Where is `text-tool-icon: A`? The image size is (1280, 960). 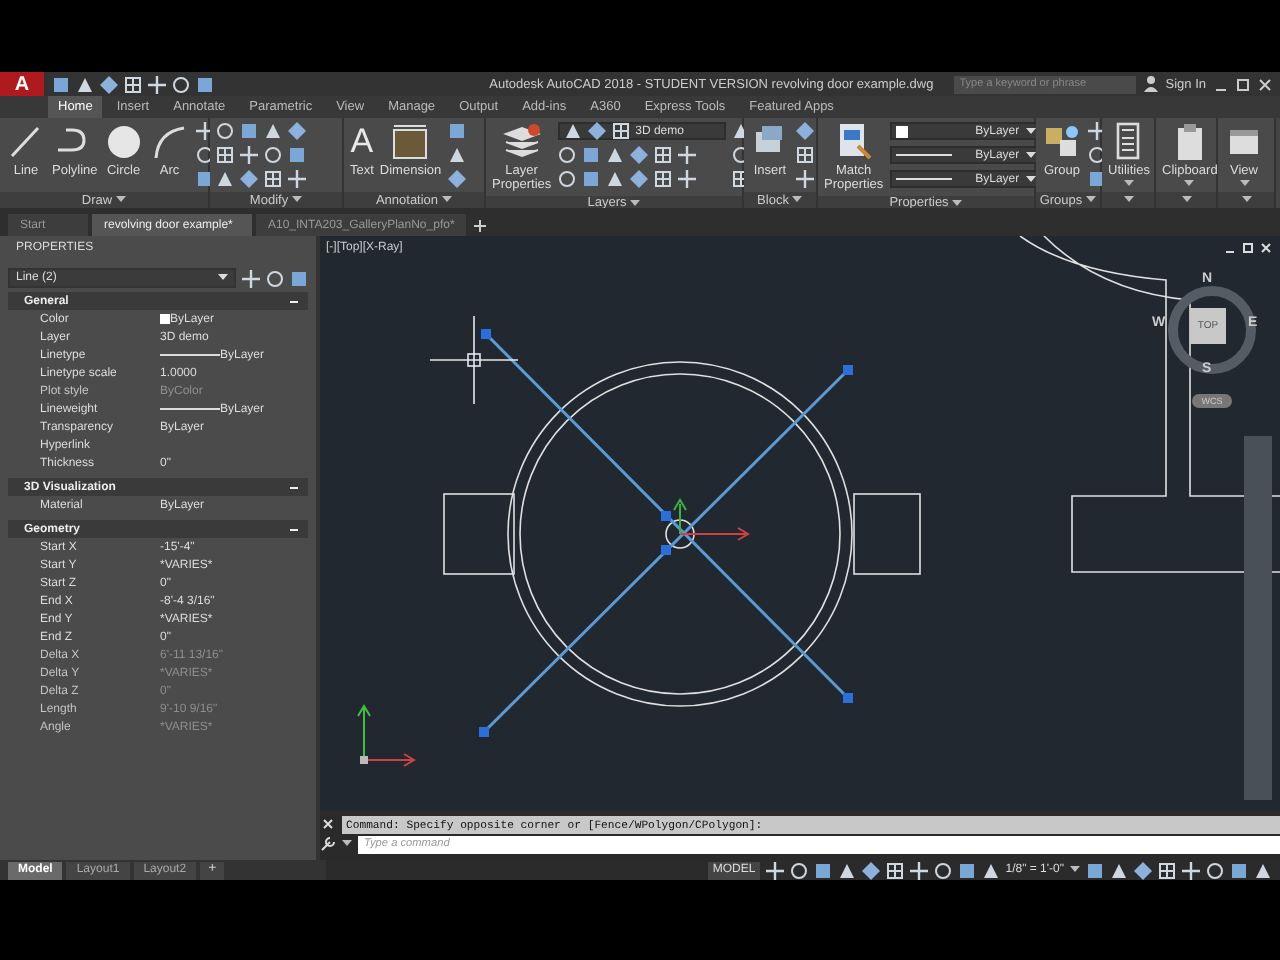 text-tool-icon: A is located at coordinates (362, 142).